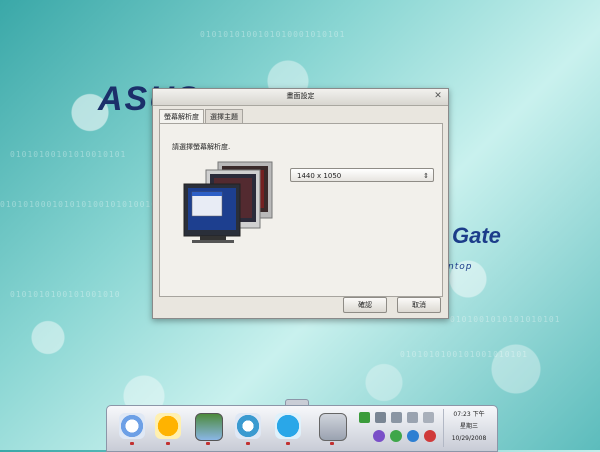 This screenshot has width=600, height=452. What do you see at coordinates (168, 426) in the screenshot?
I see `game-icon` at bounding box center [168, 426].